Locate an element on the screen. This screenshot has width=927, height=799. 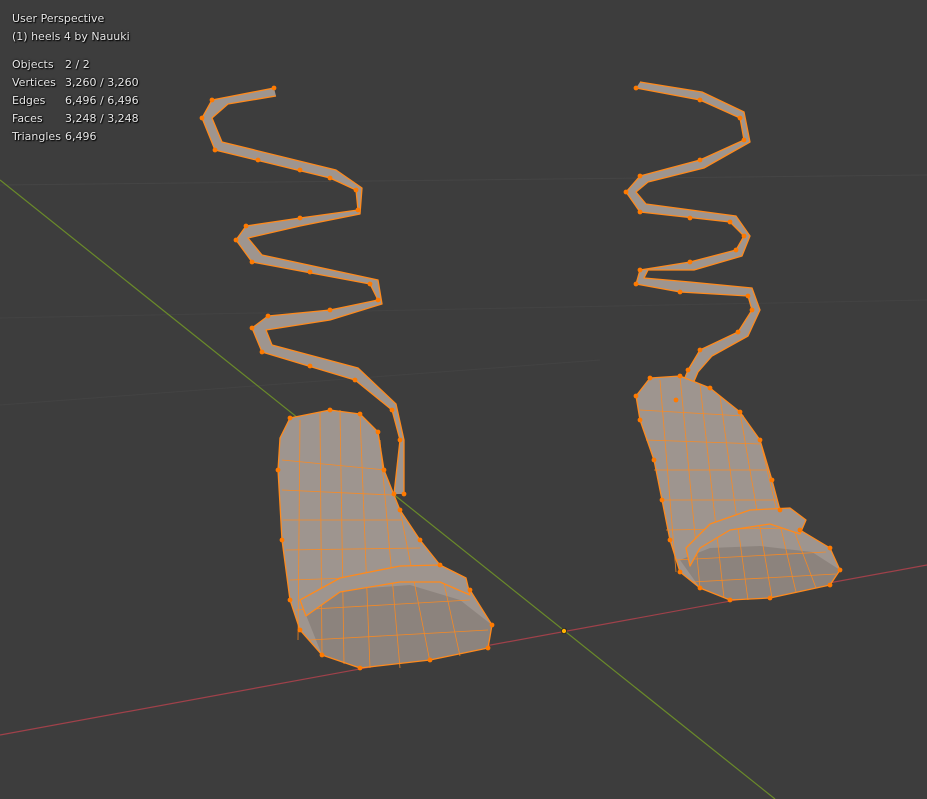
stat-row-edges: Edges 6,496 / 6,496 is located at coordinates (75, 101).